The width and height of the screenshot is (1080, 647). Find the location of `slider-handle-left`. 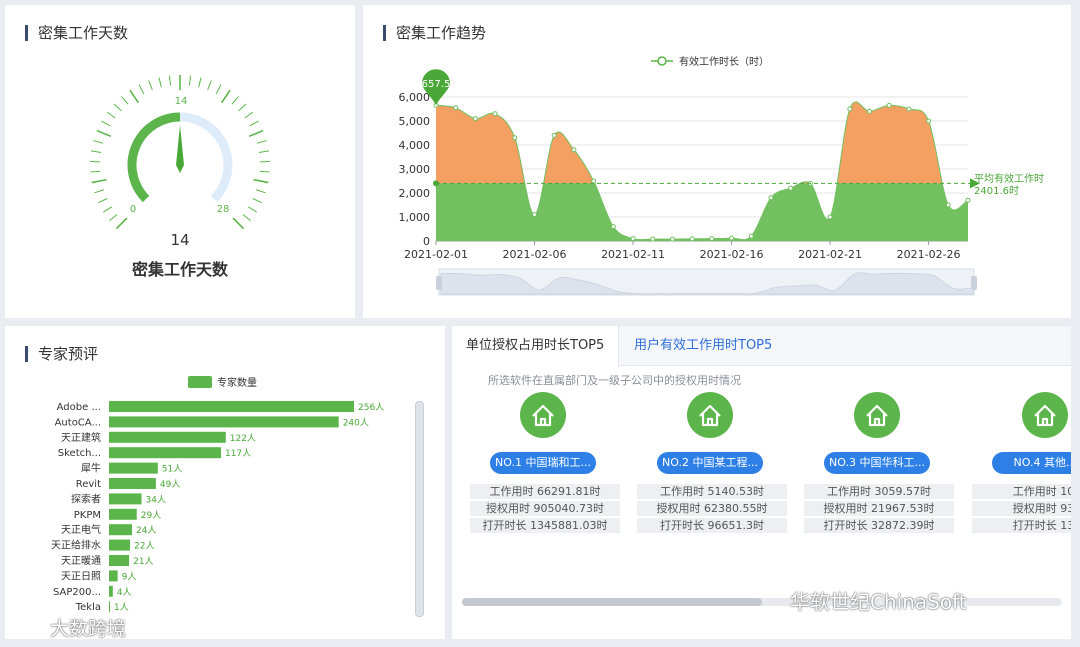

slider-handle-left is located at coordinates (439, 283).